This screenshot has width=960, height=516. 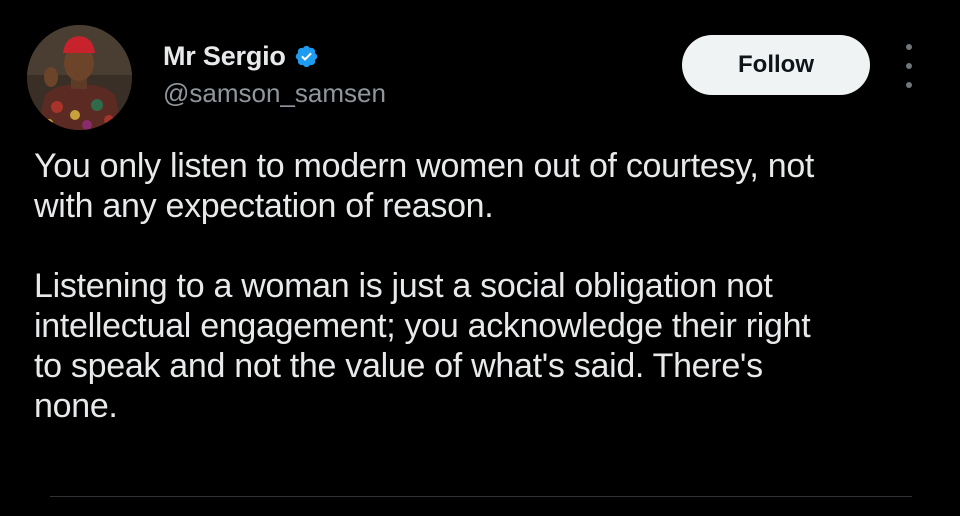 What do you see at coordinates (481, 496) in the screenshot?
I see `divider` at bounding box center [481, 496].